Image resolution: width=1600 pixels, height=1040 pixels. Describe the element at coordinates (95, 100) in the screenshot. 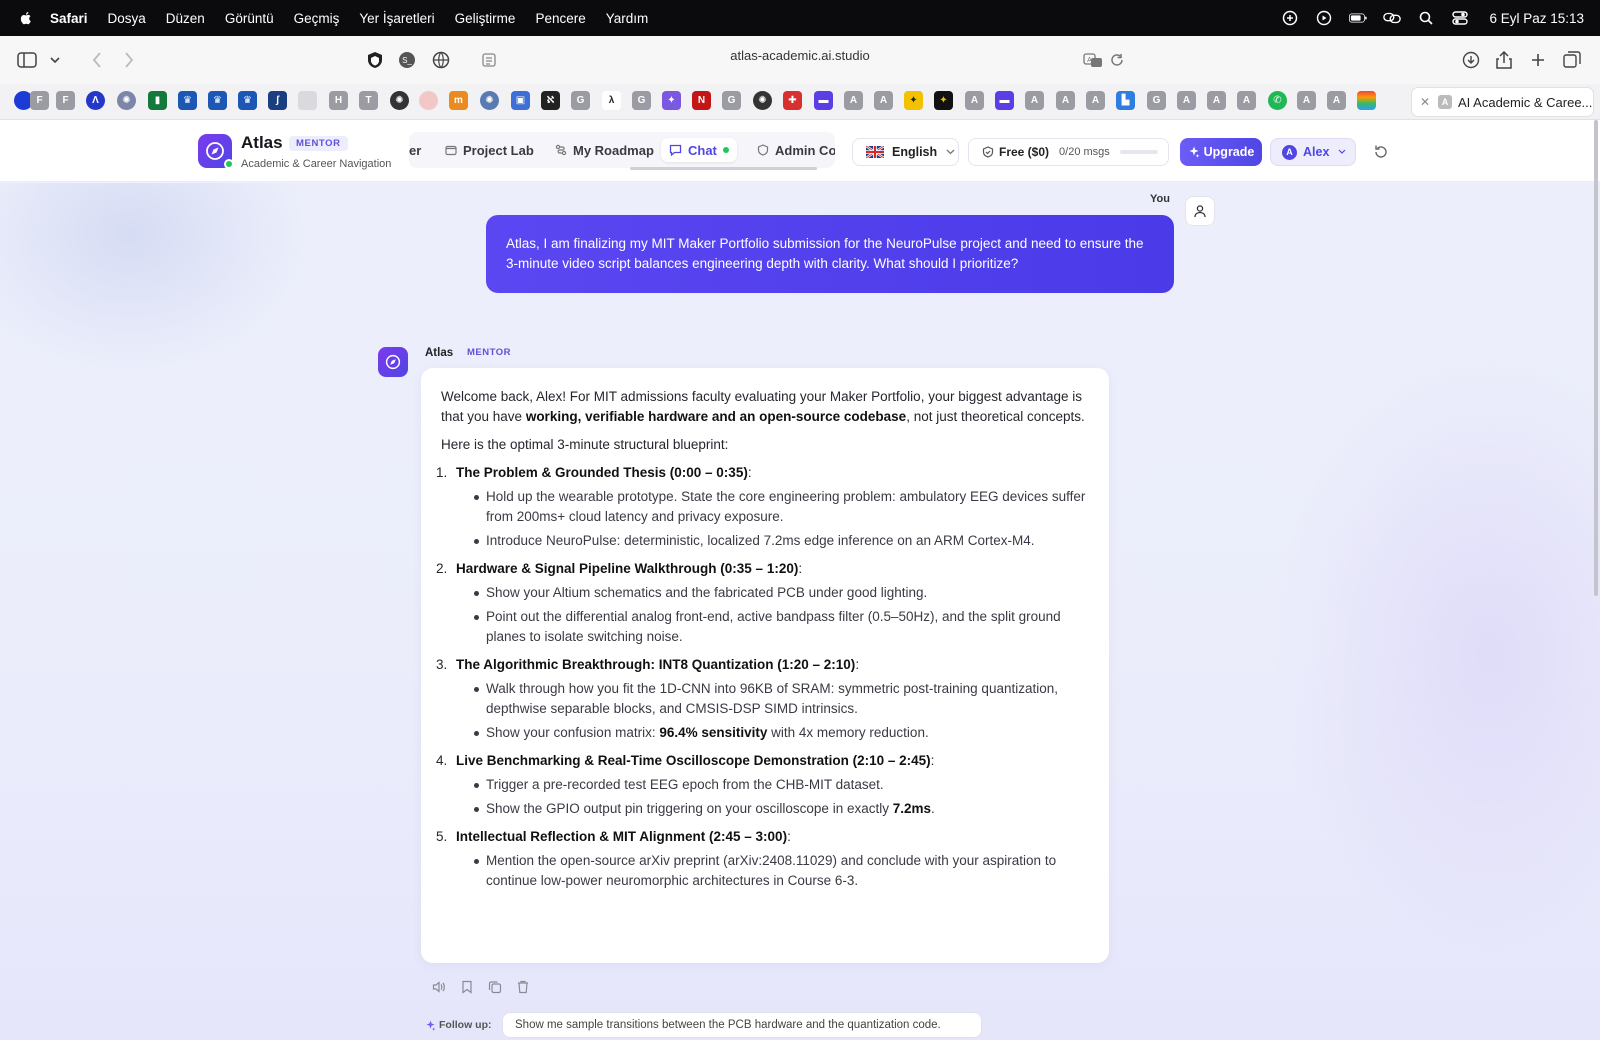

I see `favorite-anthropic-icon: Λ` at that location.